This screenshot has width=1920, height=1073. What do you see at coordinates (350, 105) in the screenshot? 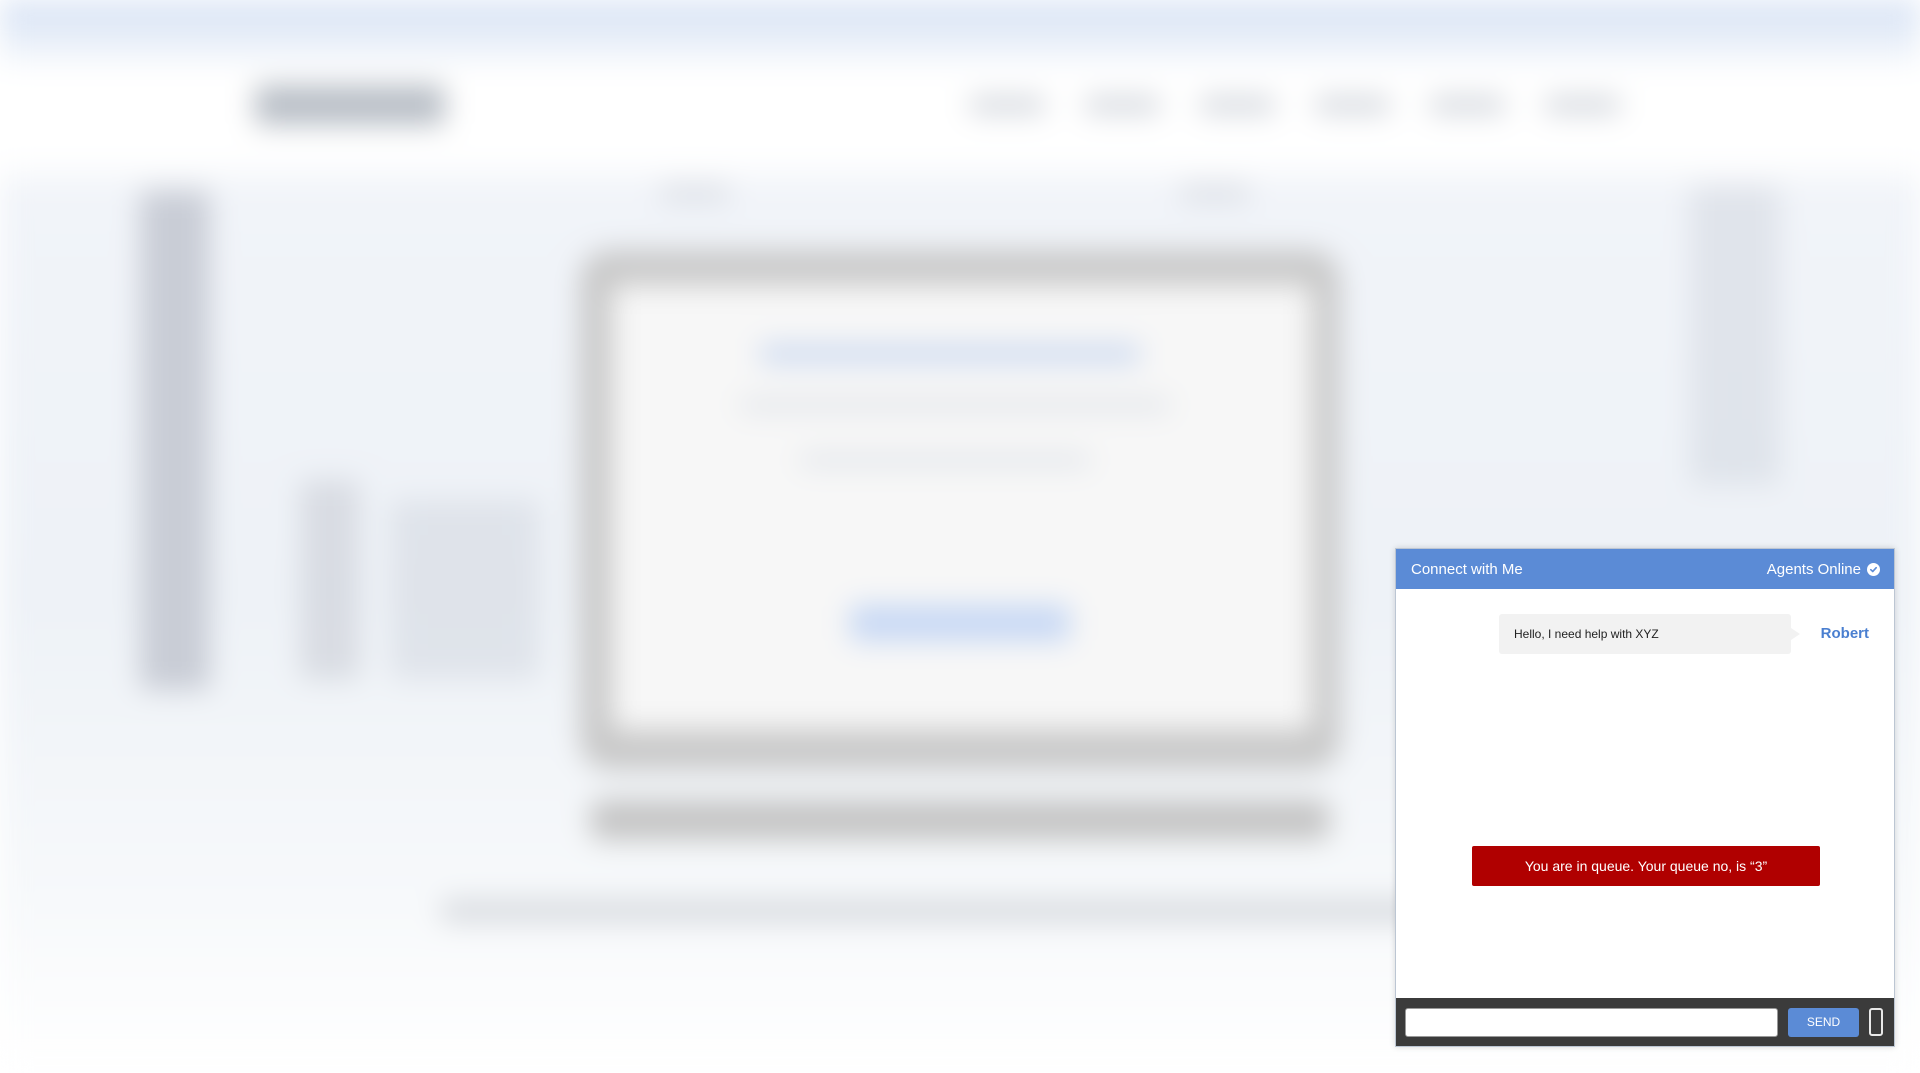
I see `site-logo` at bounding box center [350, 105].